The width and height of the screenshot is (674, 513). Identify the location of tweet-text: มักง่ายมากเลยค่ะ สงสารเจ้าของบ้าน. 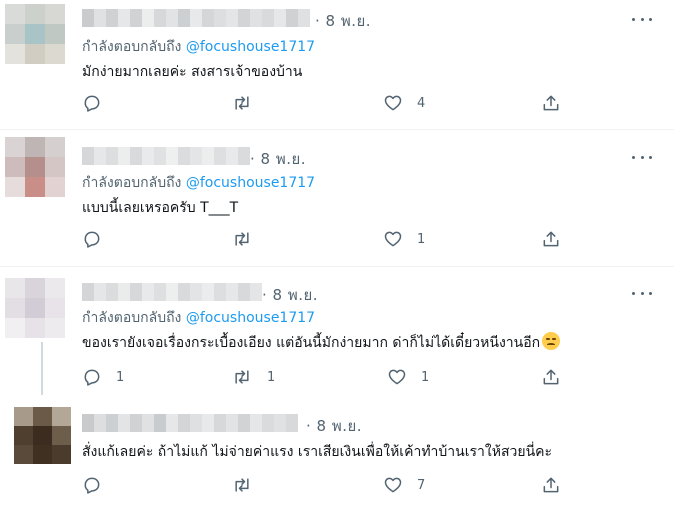
(192, 72).